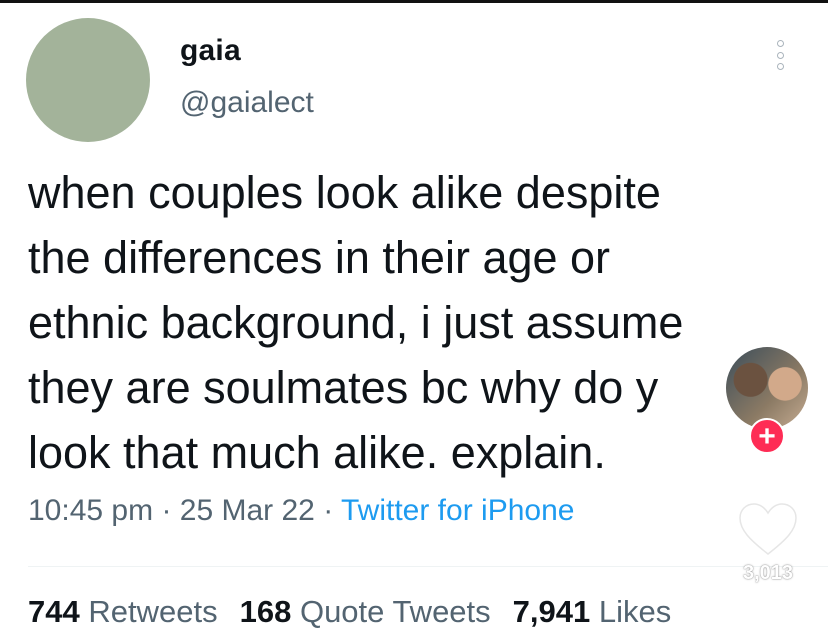 The height and width of the screenshot is (638, 828). Describe the element at coordinates (780, 55) in the screenshot. I see `more-options-icon` at that location.